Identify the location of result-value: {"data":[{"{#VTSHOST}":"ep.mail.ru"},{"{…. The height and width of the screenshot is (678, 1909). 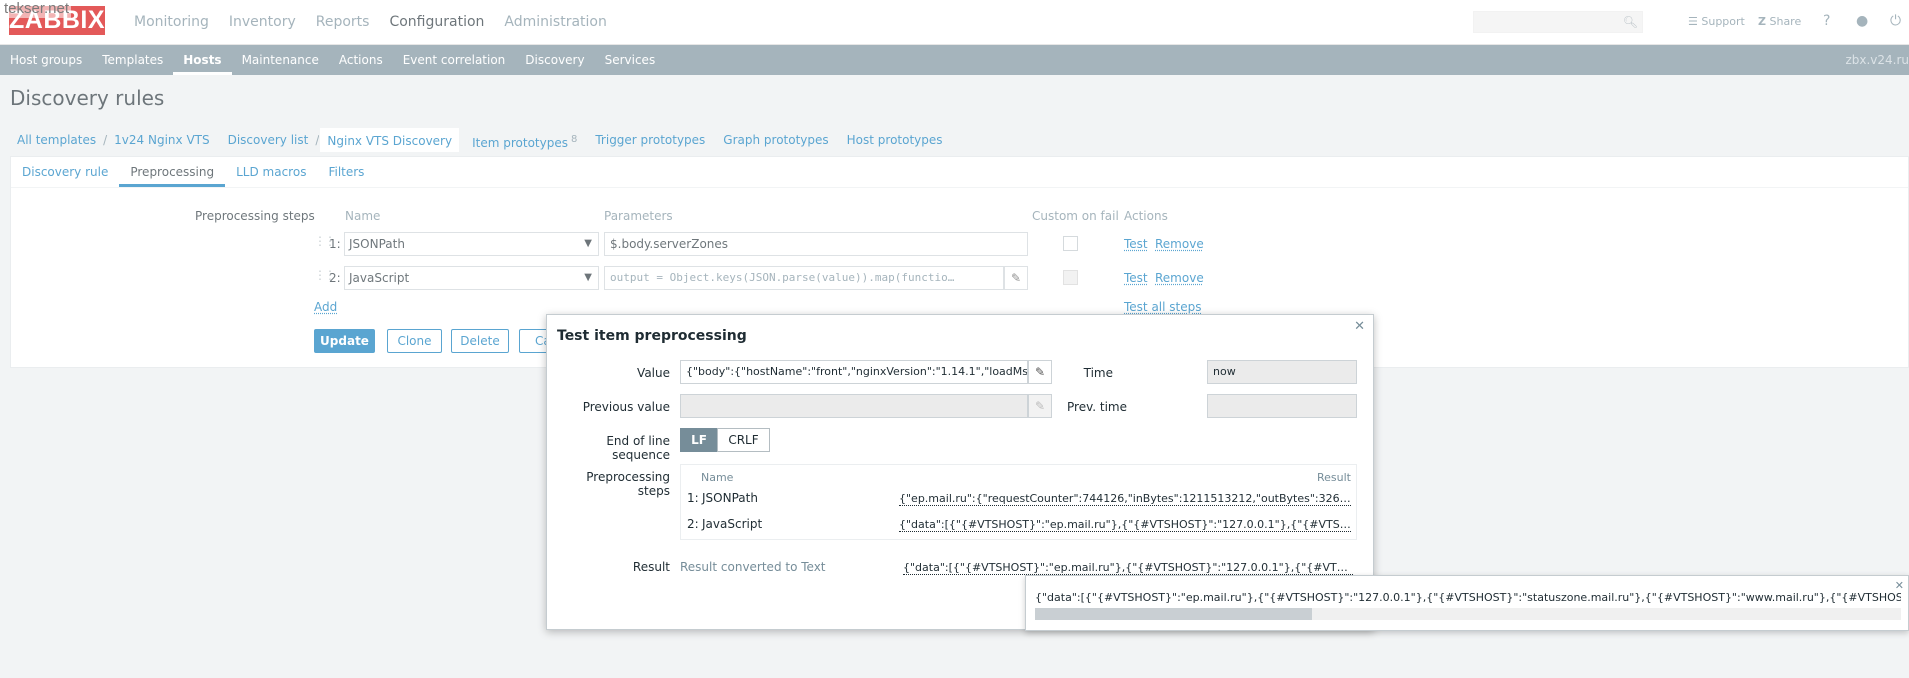
(1128, 568).